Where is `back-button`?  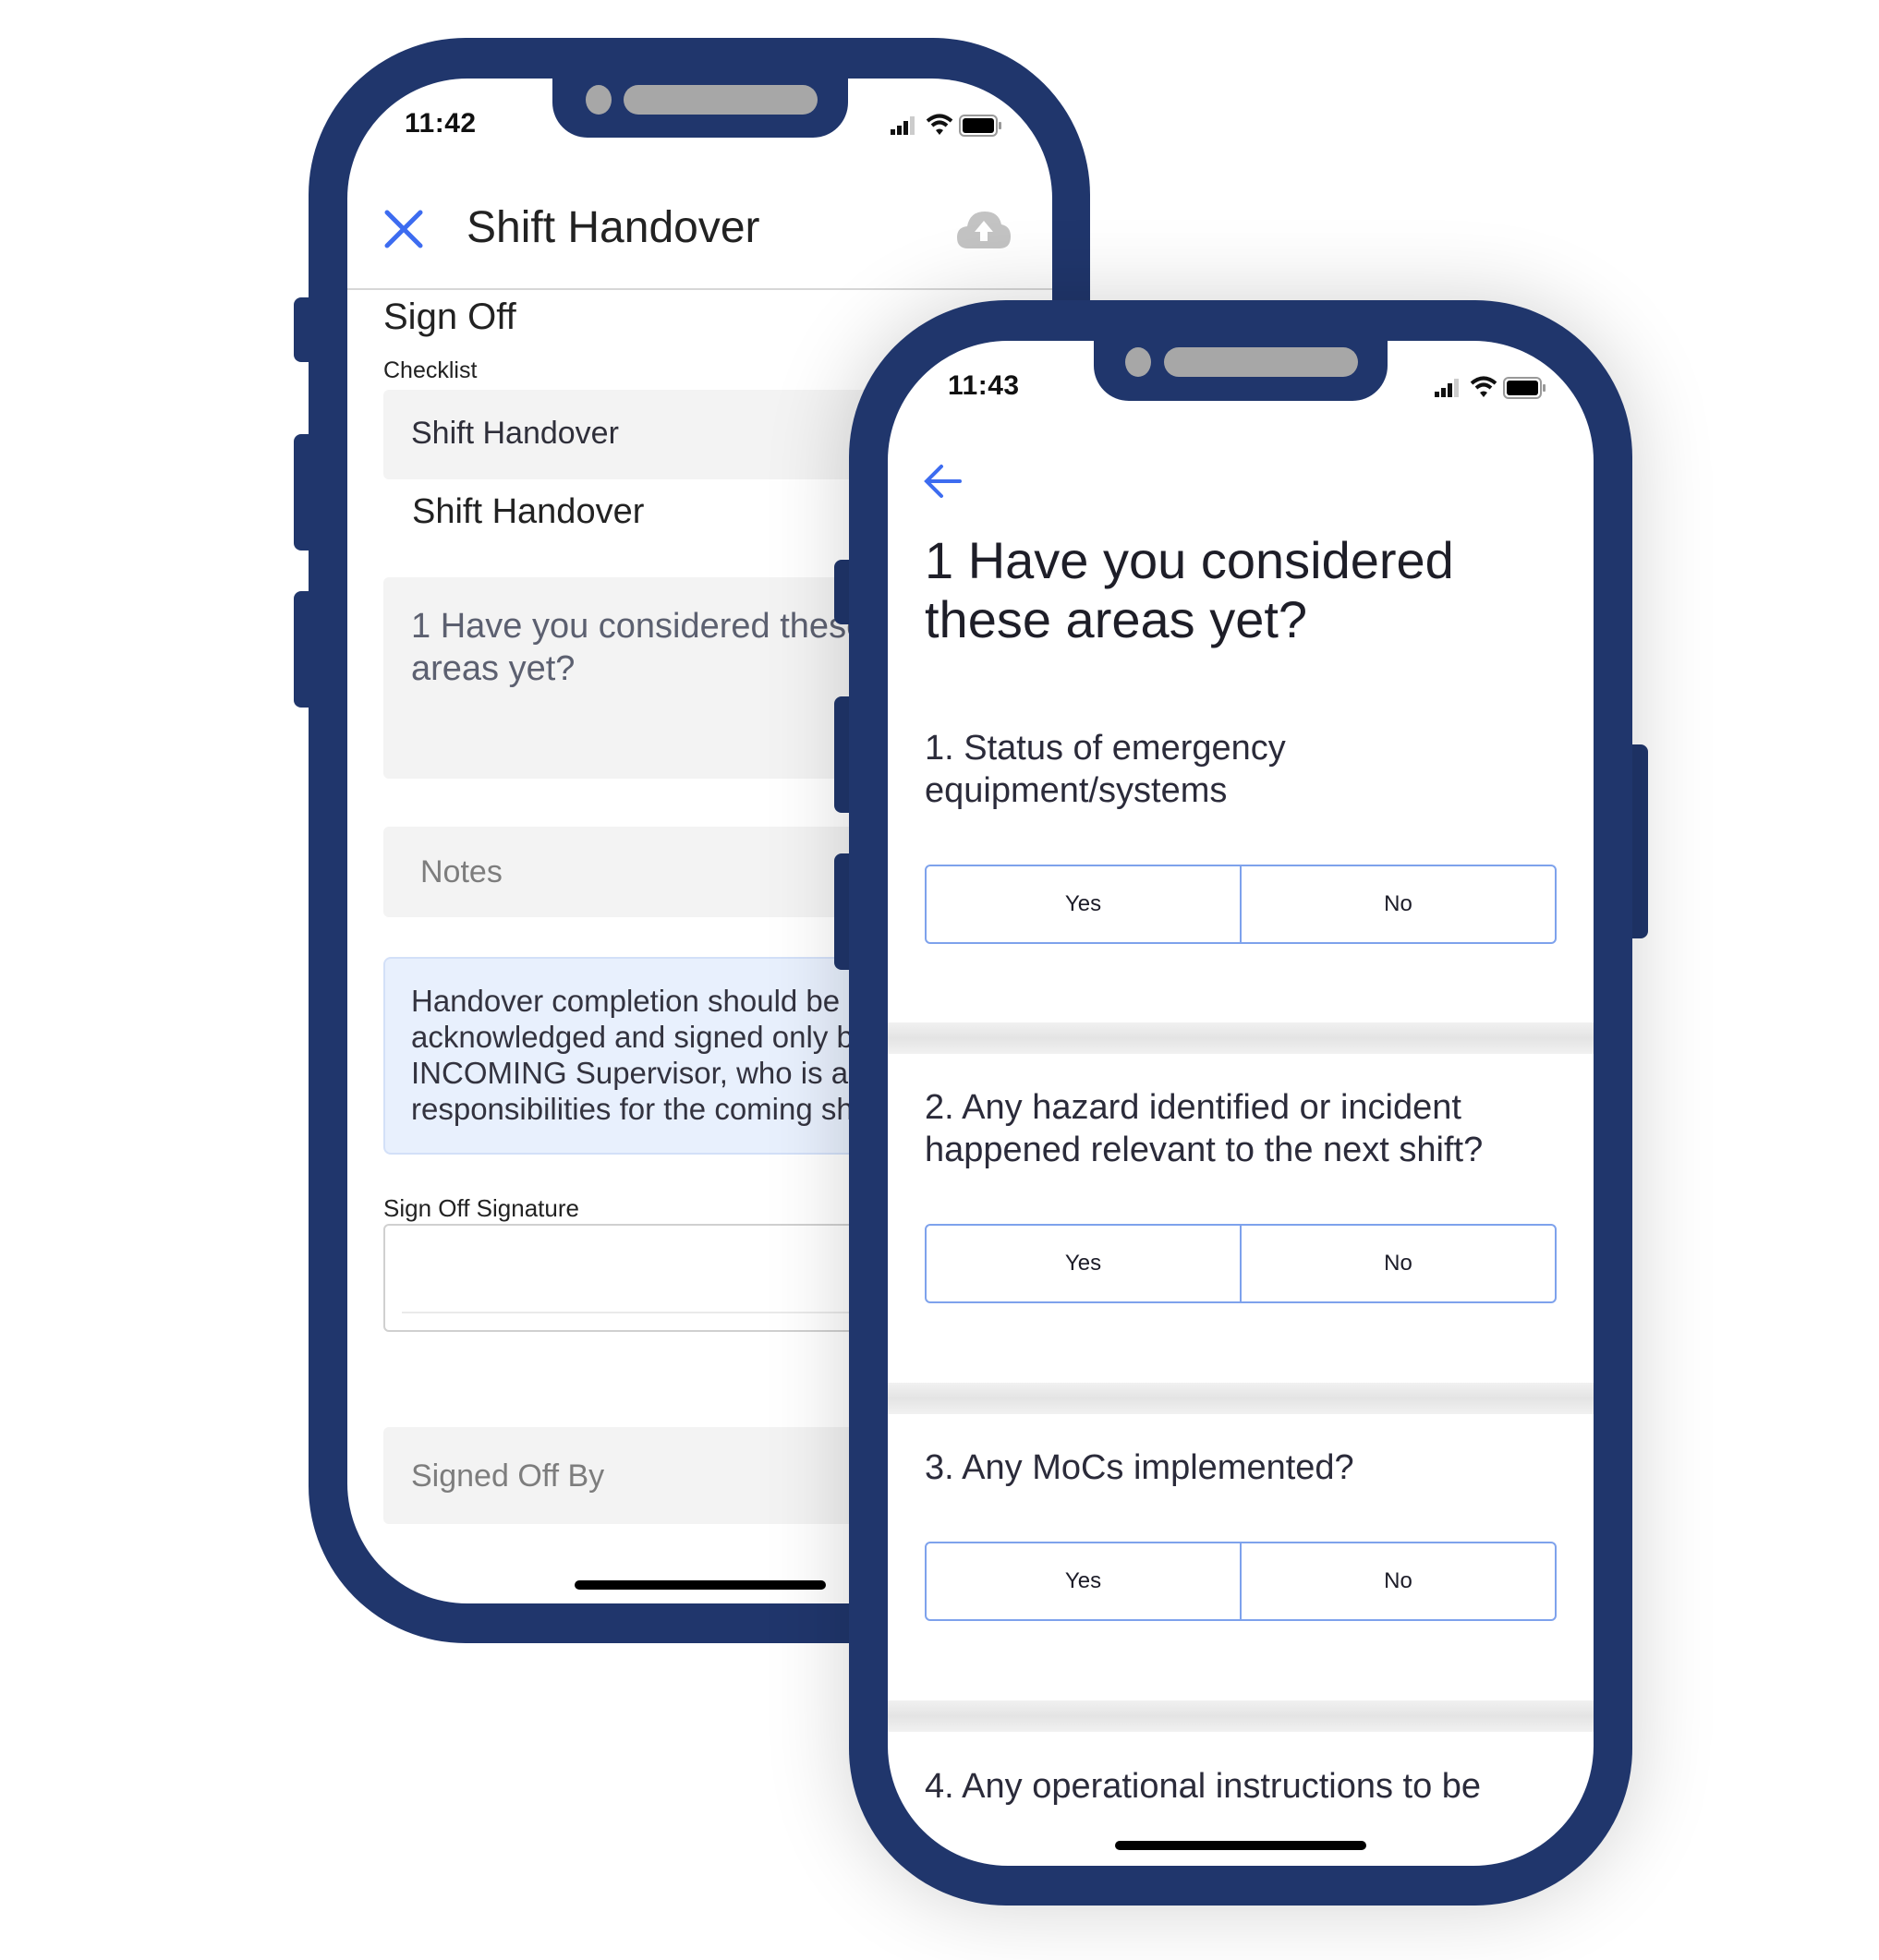 back-button is located at coordinates (946, 484).